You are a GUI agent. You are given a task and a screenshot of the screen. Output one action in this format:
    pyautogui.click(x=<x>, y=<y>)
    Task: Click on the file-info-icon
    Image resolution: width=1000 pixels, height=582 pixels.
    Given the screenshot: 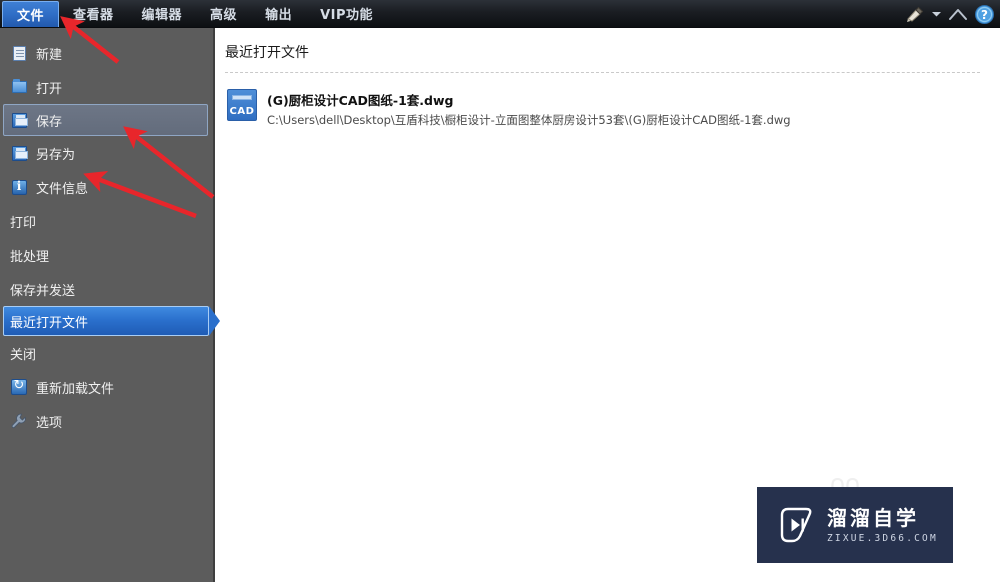 What is the action you would take?
    pyautogui.click(x=19, y=187)
    